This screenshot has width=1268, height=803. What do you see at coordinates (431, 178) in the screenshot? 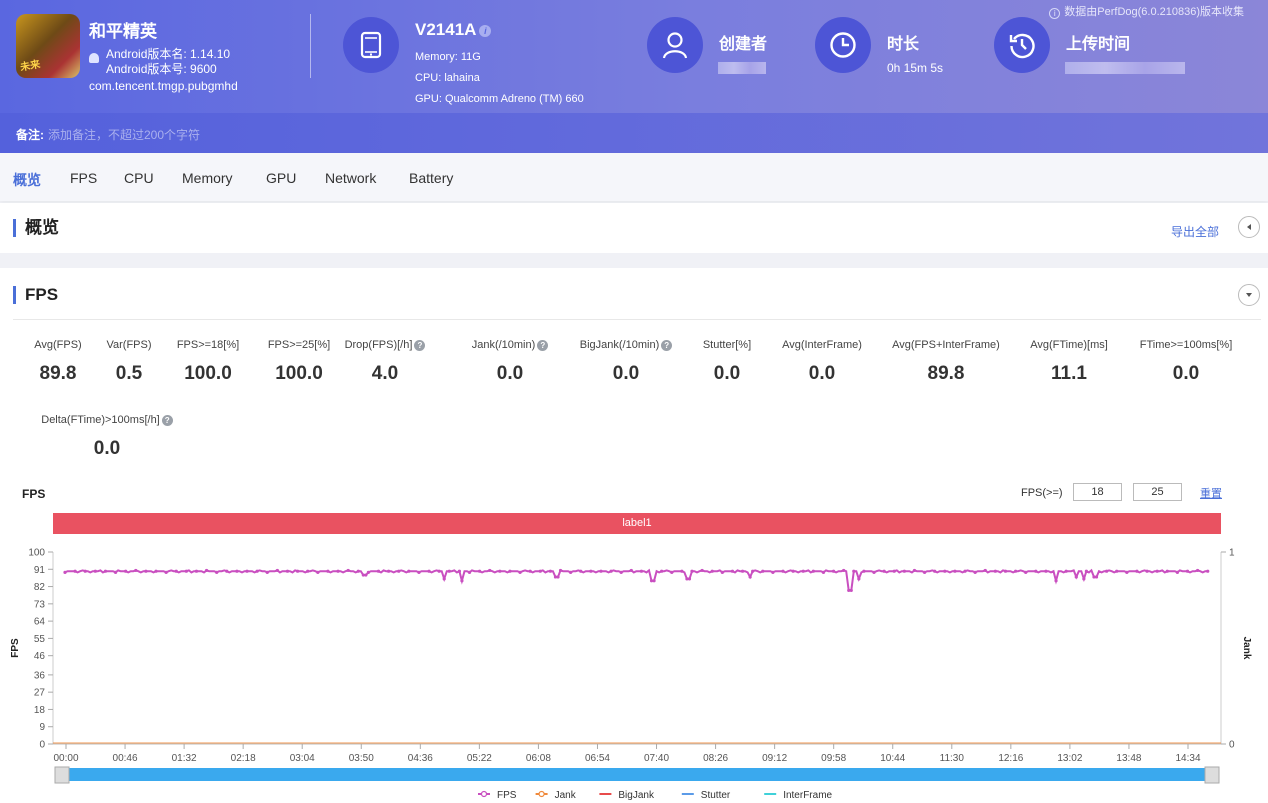
I see `tab-battery: Battery` at bounding box center [431, 178].